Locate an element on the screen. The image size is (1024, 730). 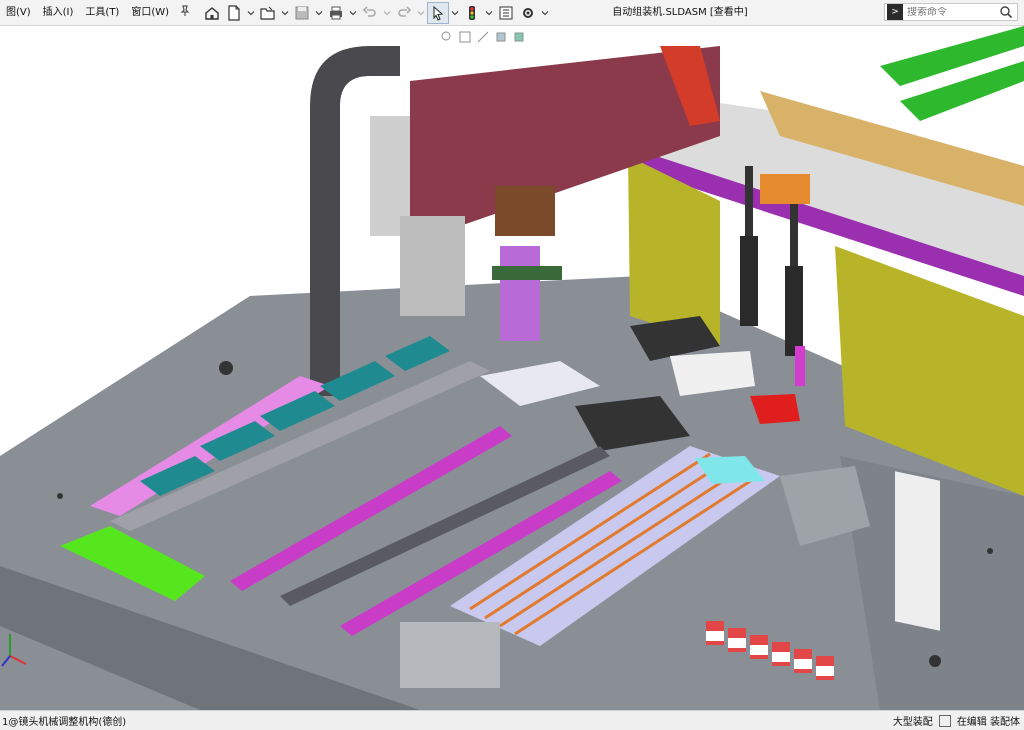
open-icon is located at coordinates (268, 13).